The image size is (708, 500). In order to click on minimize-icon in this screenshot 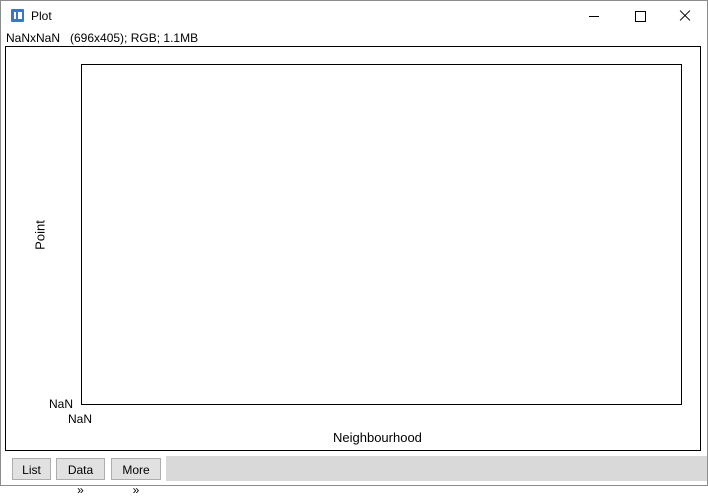, I will do `click(594, 16)`.